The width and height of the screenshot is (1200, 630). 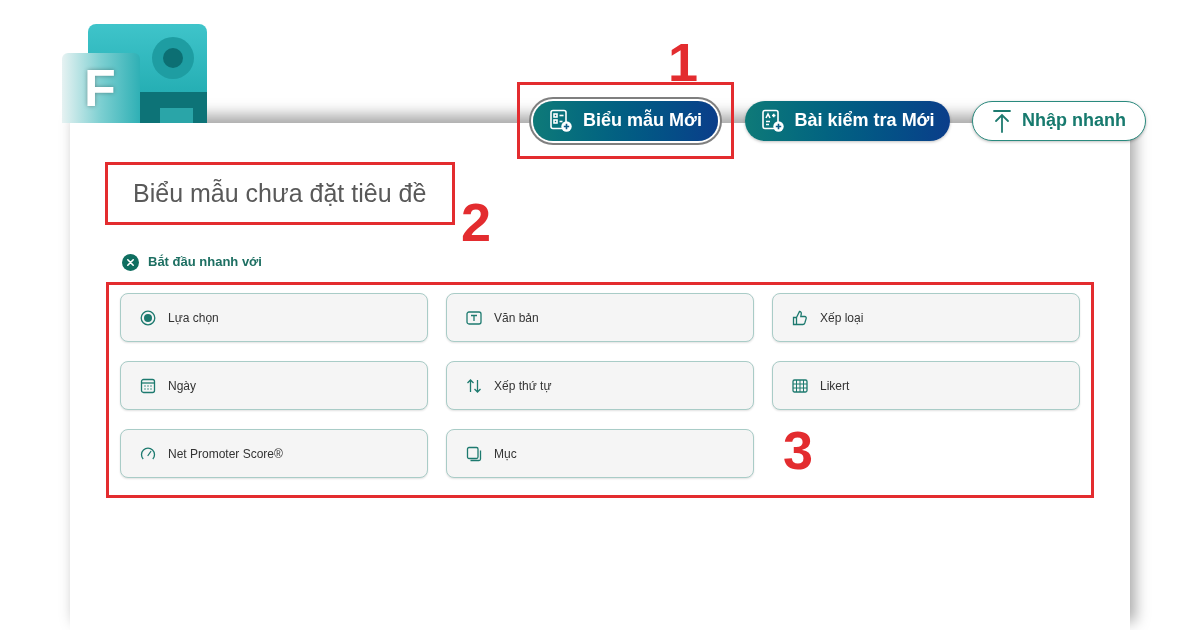 What do you see at coordinates (274, 317) in the screenshot?
I see `question-type-button: Lựa chọn` at bounding box center [274, 317].